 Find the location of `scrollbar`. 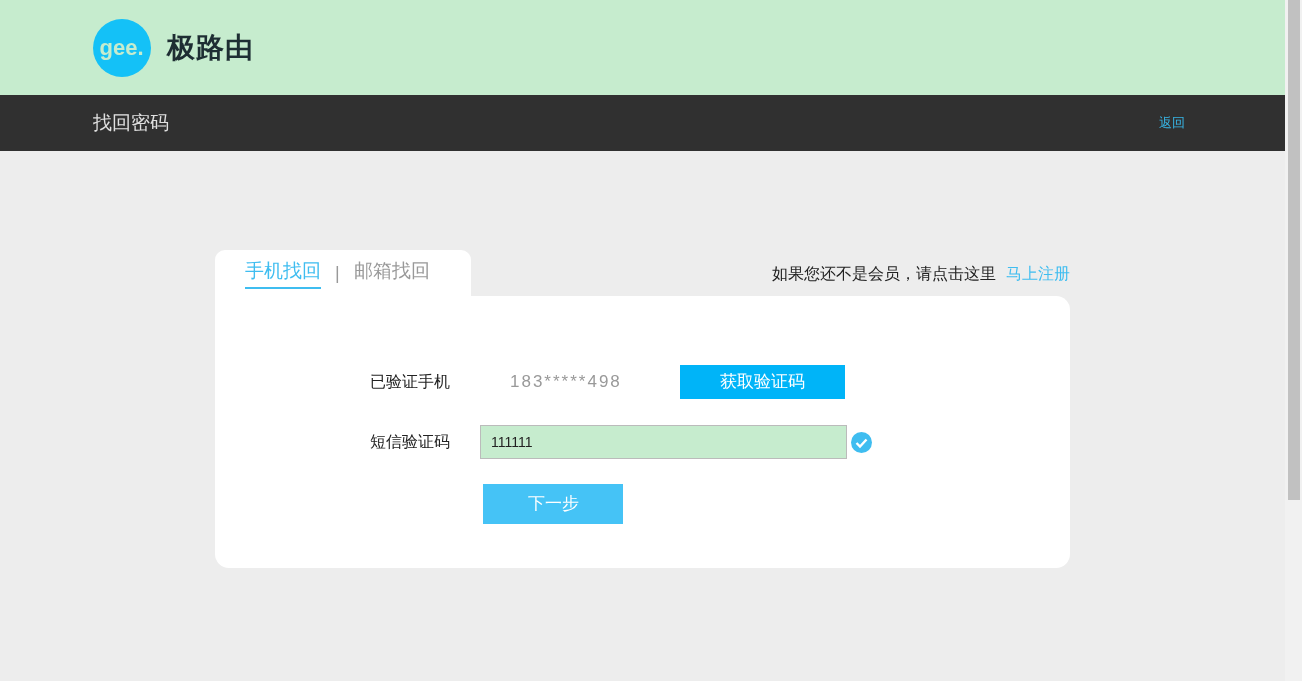

scrollbar is located at coordinates (1293, 340).